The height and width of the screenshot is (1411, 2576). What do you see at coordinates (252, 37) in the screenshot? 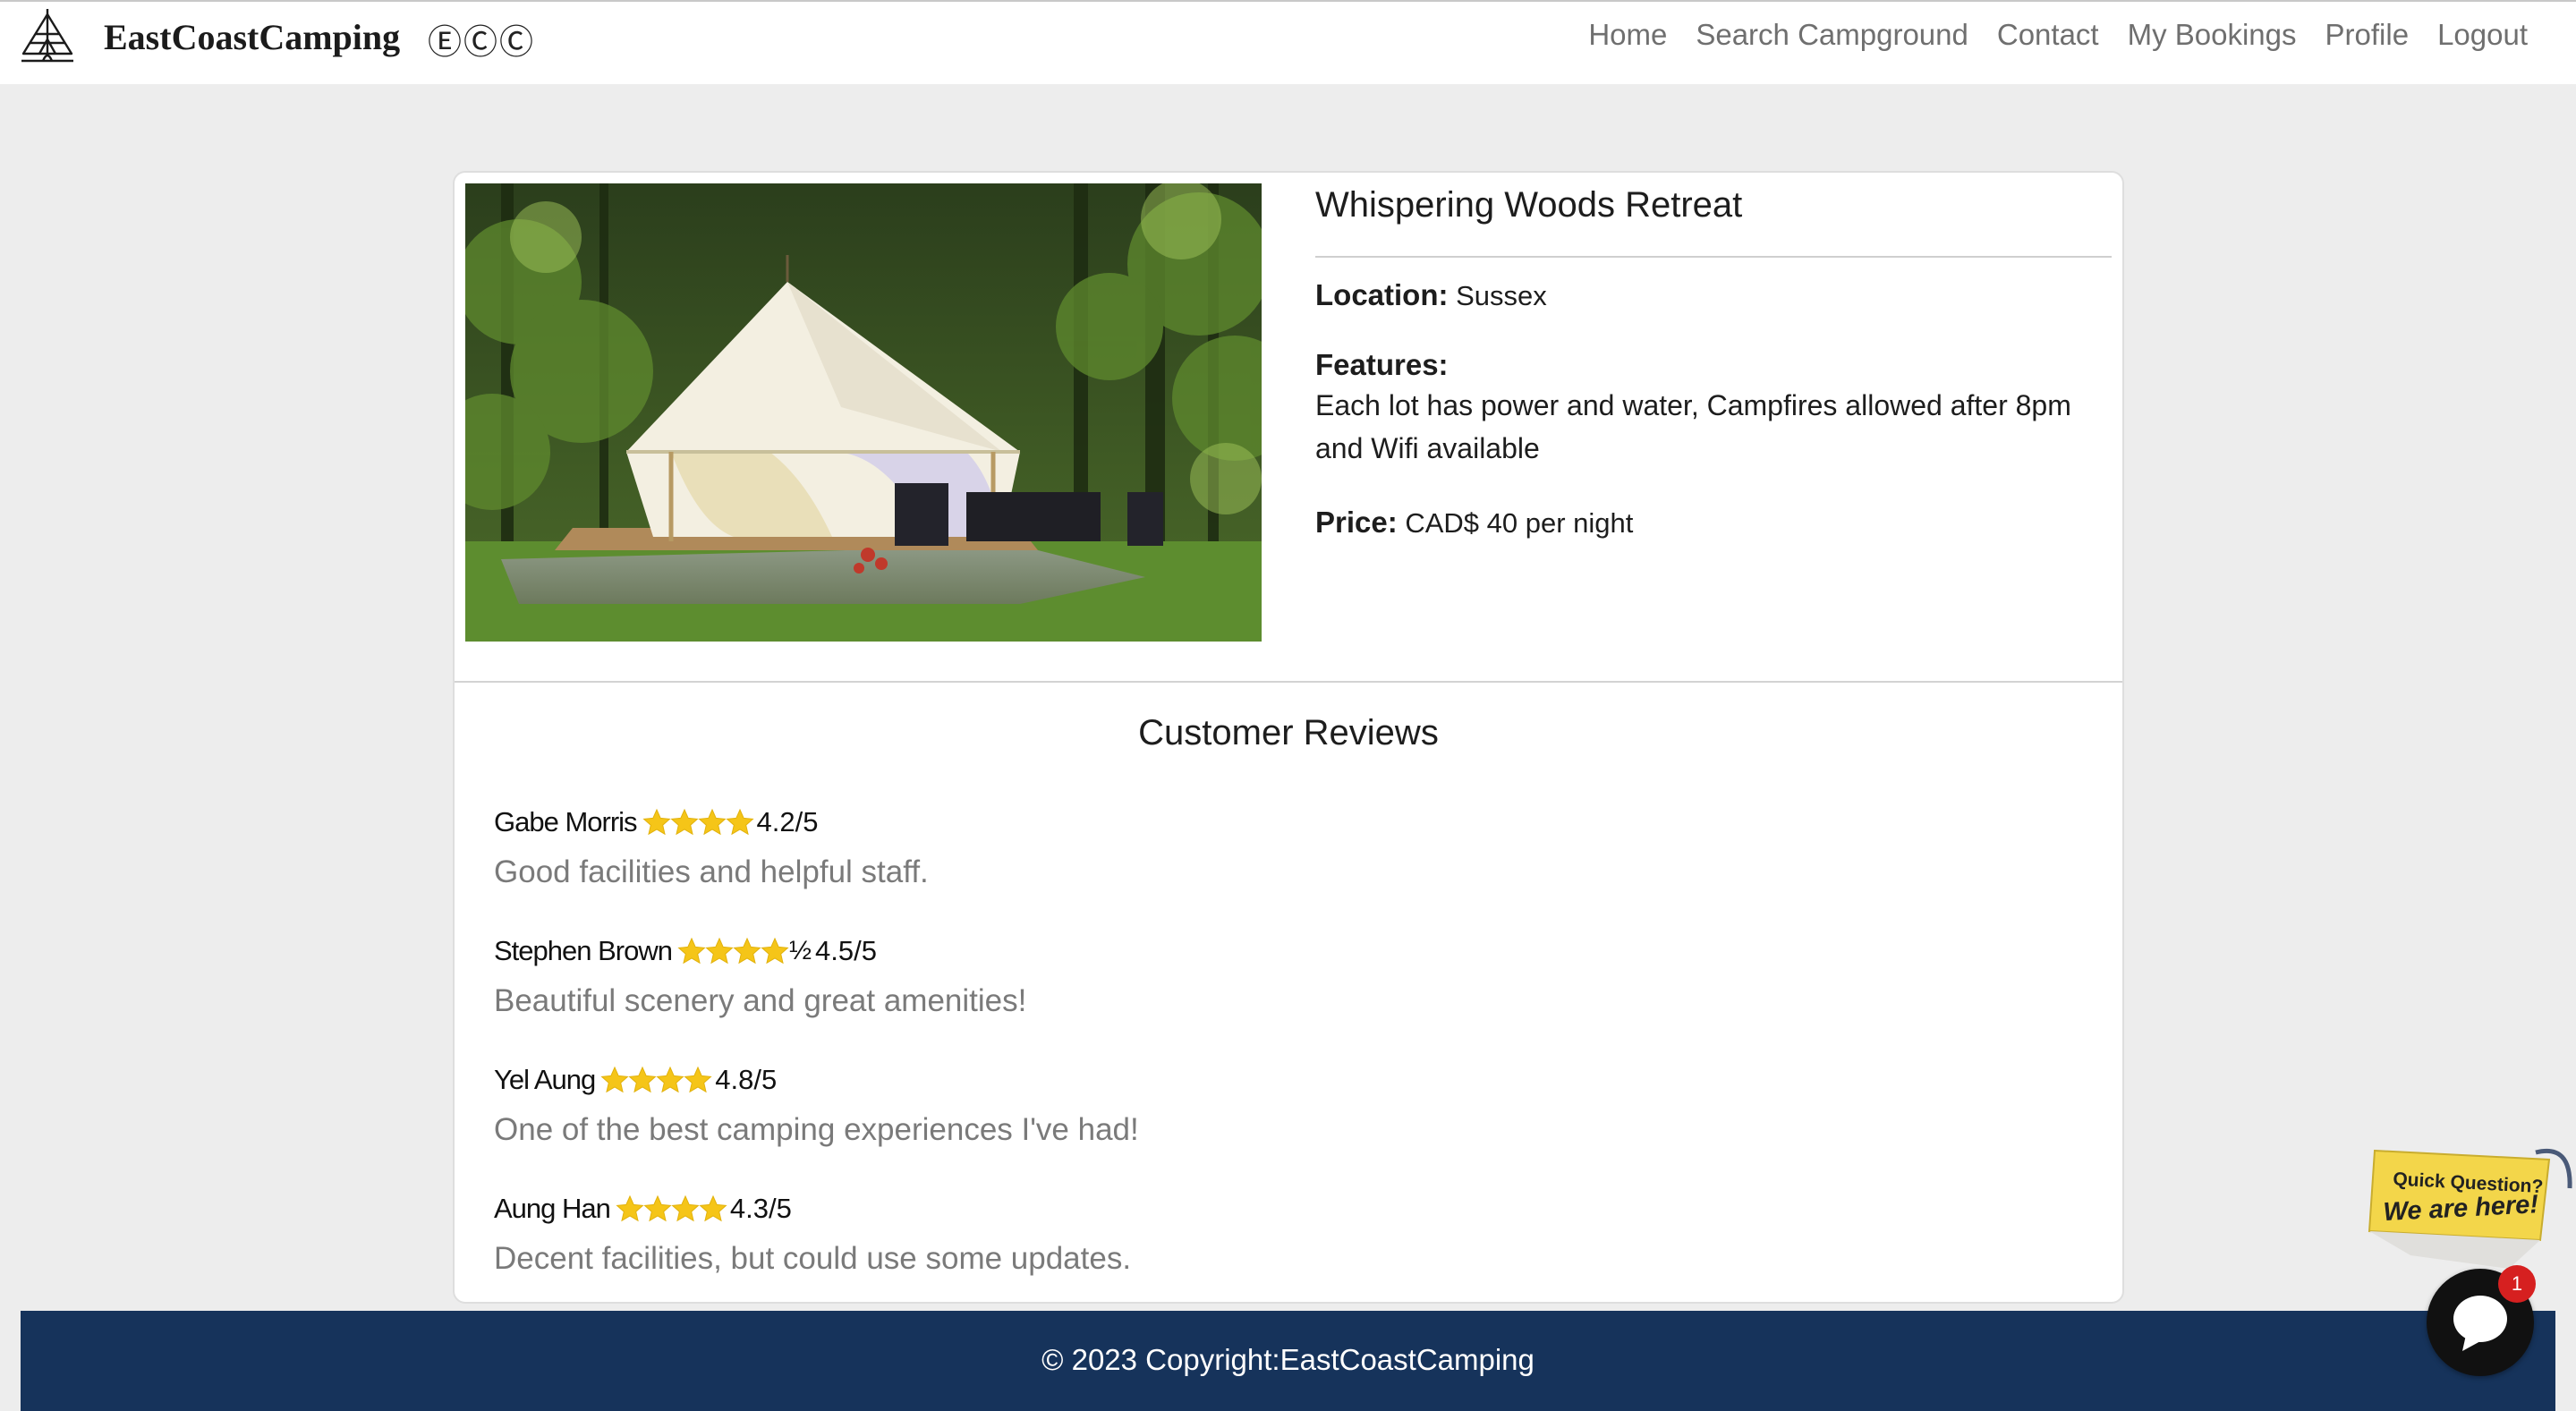
I see `brand-name: EastCoastCamping` at bounding box center [252, 37].